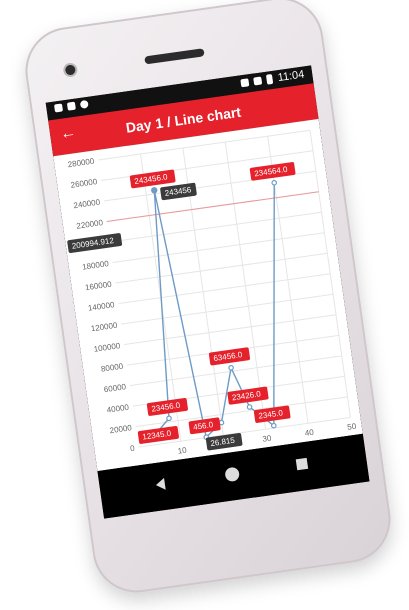 The width and height of the screenshot is (409, 610). I want to click on y-tick-label: 80000, so click(112, 368).